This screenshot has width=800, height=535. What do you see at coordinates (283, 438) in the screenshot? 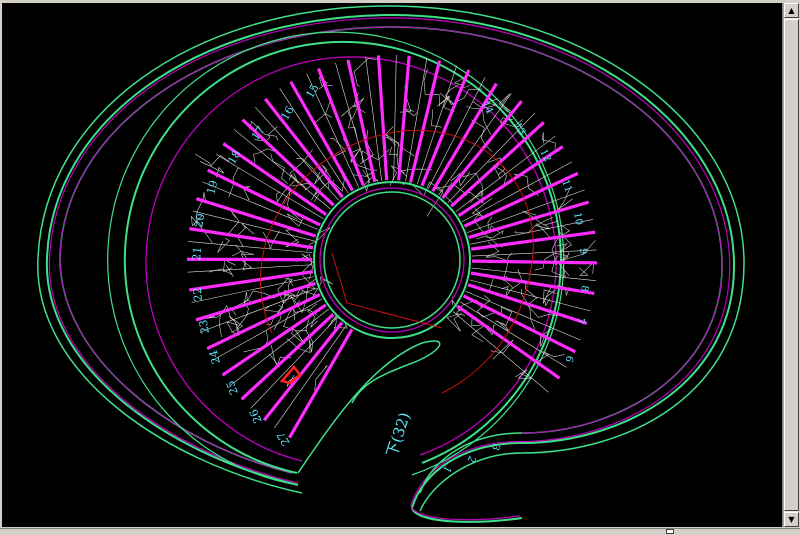
I see `step-number-label: 27` at bounding box center [283, 438].